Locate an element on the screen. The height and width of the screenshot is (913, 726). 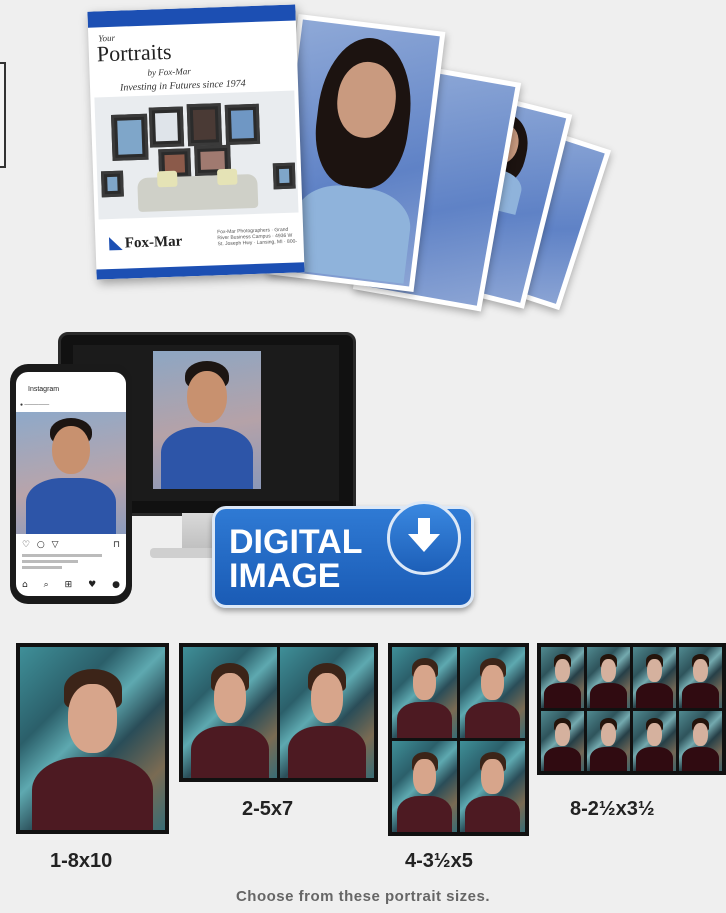
package-label-8x10: 1-8x10 is located at coordinates (81, 861).